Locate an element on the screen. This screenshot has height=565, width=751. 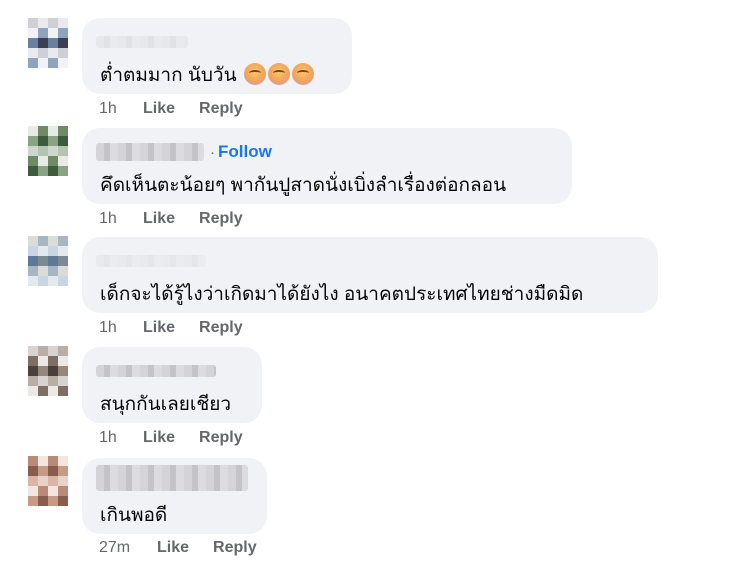
timestamp: 27m is located at coordinates (128, 548).